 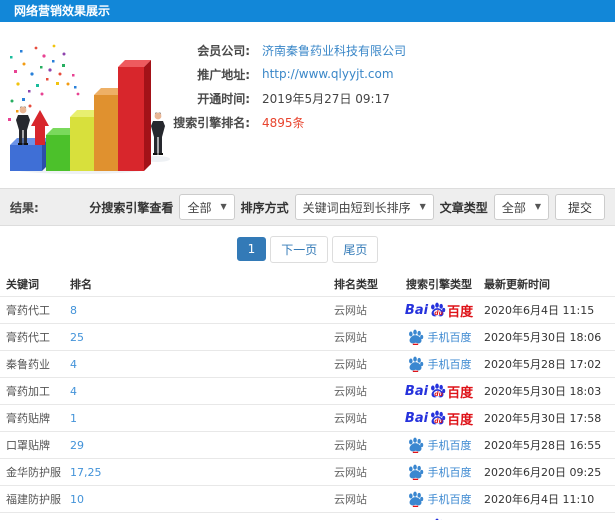 I want to click on table-row: 福建防护服 10 云网站 手机百度 2020年6月4日 11:10, so click(x=307, y=498).